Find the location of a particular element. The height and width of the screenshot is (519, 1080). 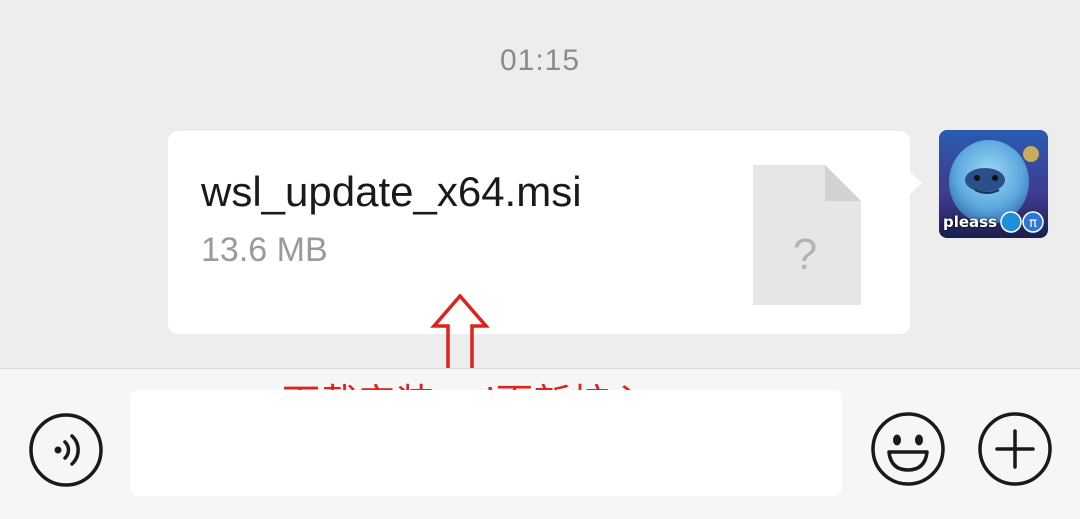

emoji-icon is located at coordinates (908, 449).